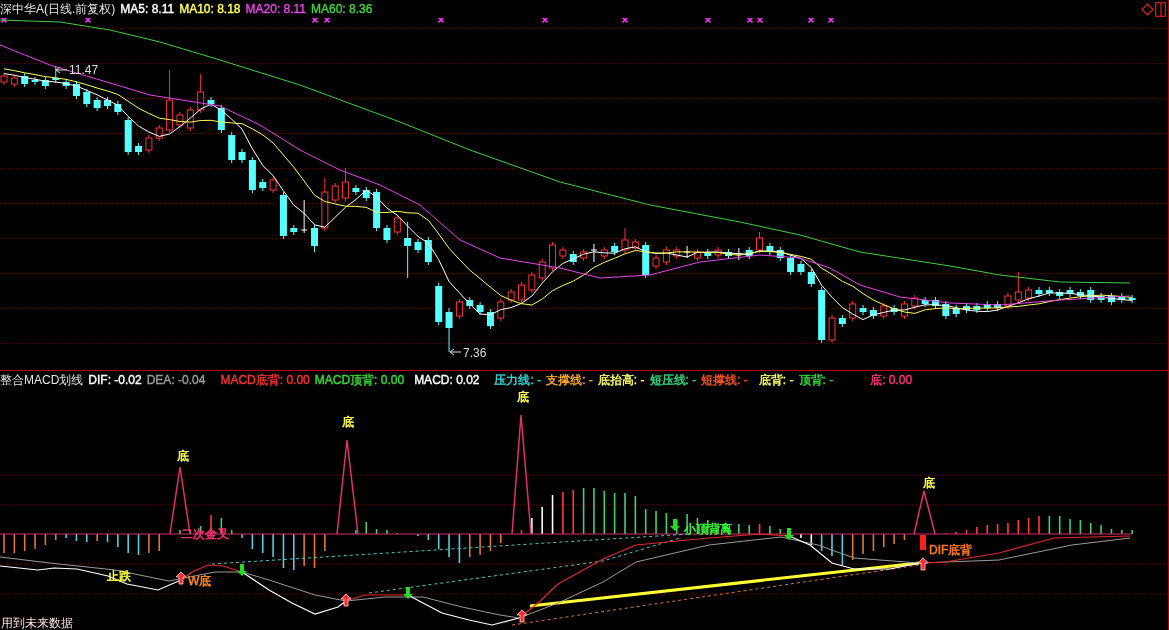 The height and width of the screenshot is (630, 1169). Describe the element at coordinates (200, 581) in the screenshot. I see `signal-label: W底` at that location.